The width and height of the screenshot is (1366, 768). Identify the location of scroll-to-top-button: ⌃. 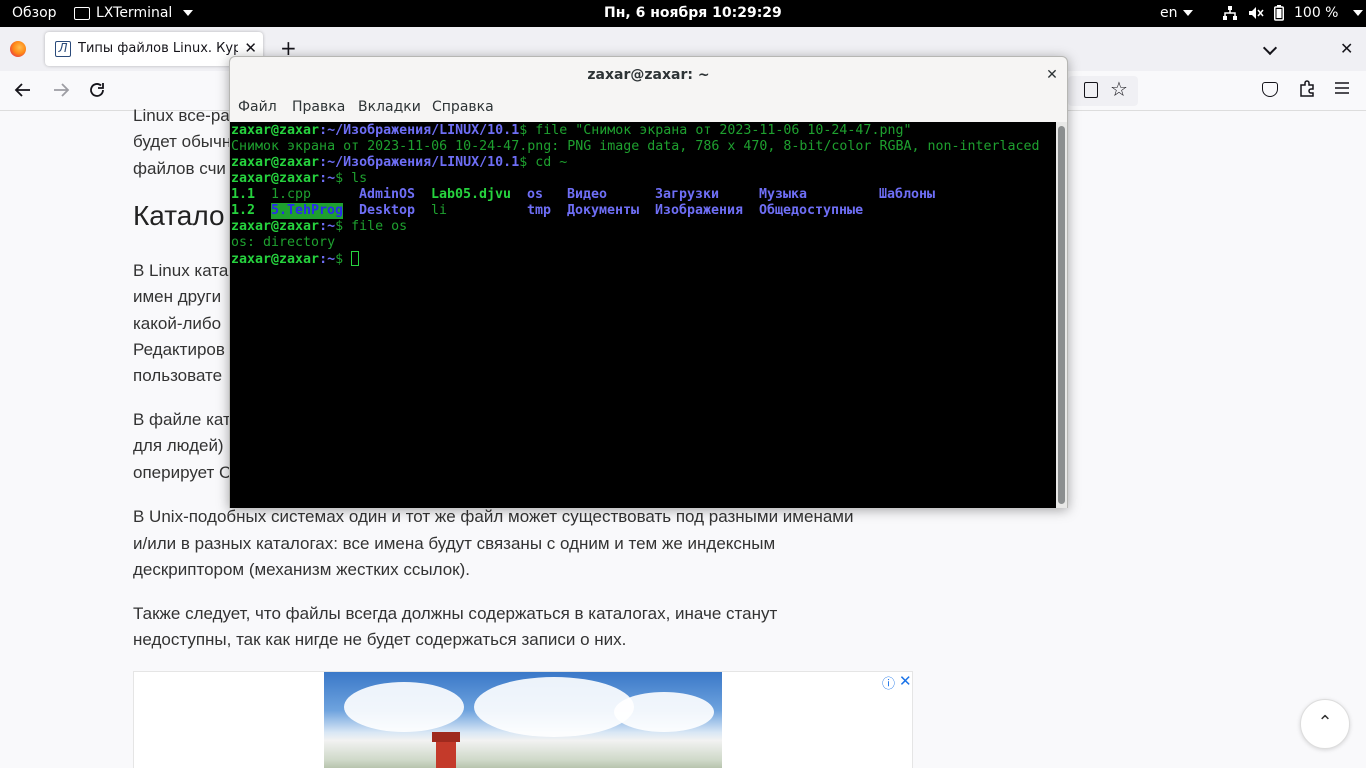
(1325, 724).